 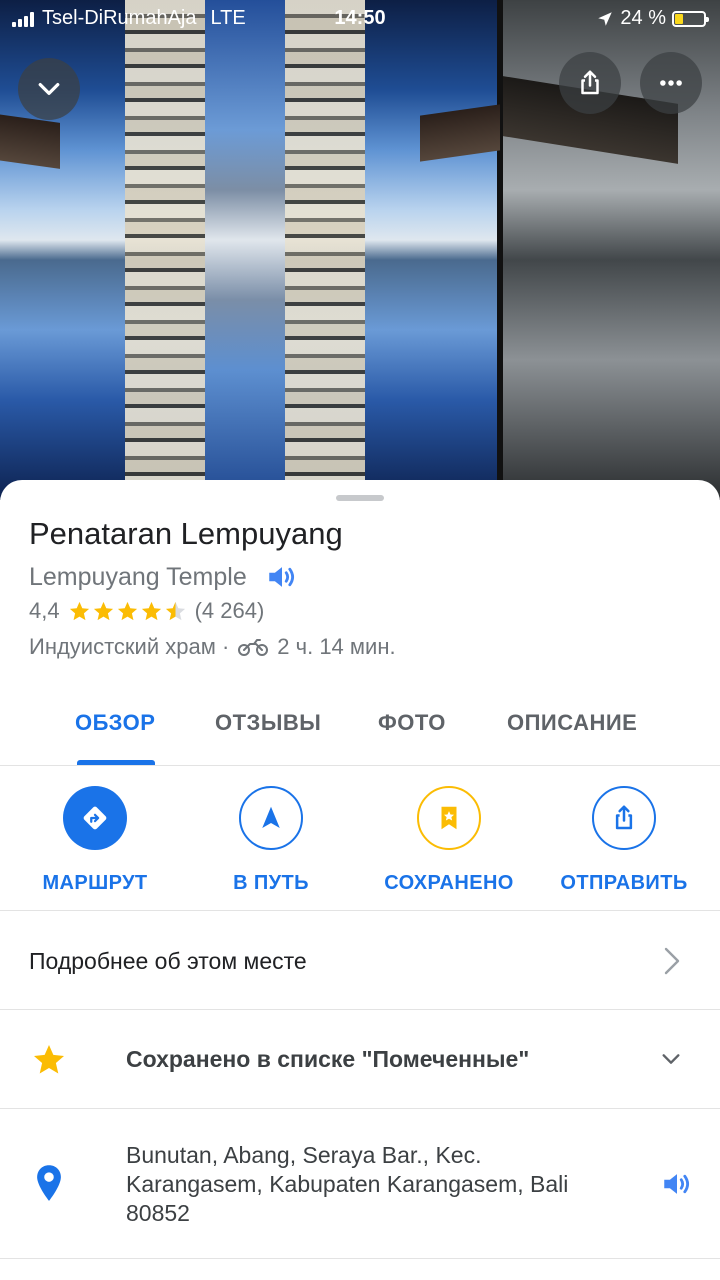 What do you see at coordinates (643, 18) in the screenshot?
I see `battery-percent: 24 %` at bounding box center [643, 18].